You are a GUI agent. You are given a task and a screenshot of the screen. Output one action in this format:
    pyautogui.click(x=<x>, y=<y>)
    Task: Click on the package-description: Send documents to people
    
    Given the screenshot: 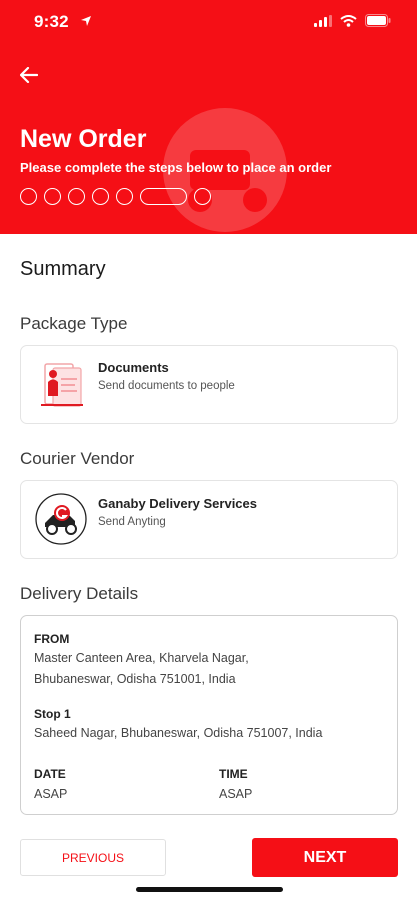 What is the action you would take?
    pyautogui.click(x=166, y=386)
    